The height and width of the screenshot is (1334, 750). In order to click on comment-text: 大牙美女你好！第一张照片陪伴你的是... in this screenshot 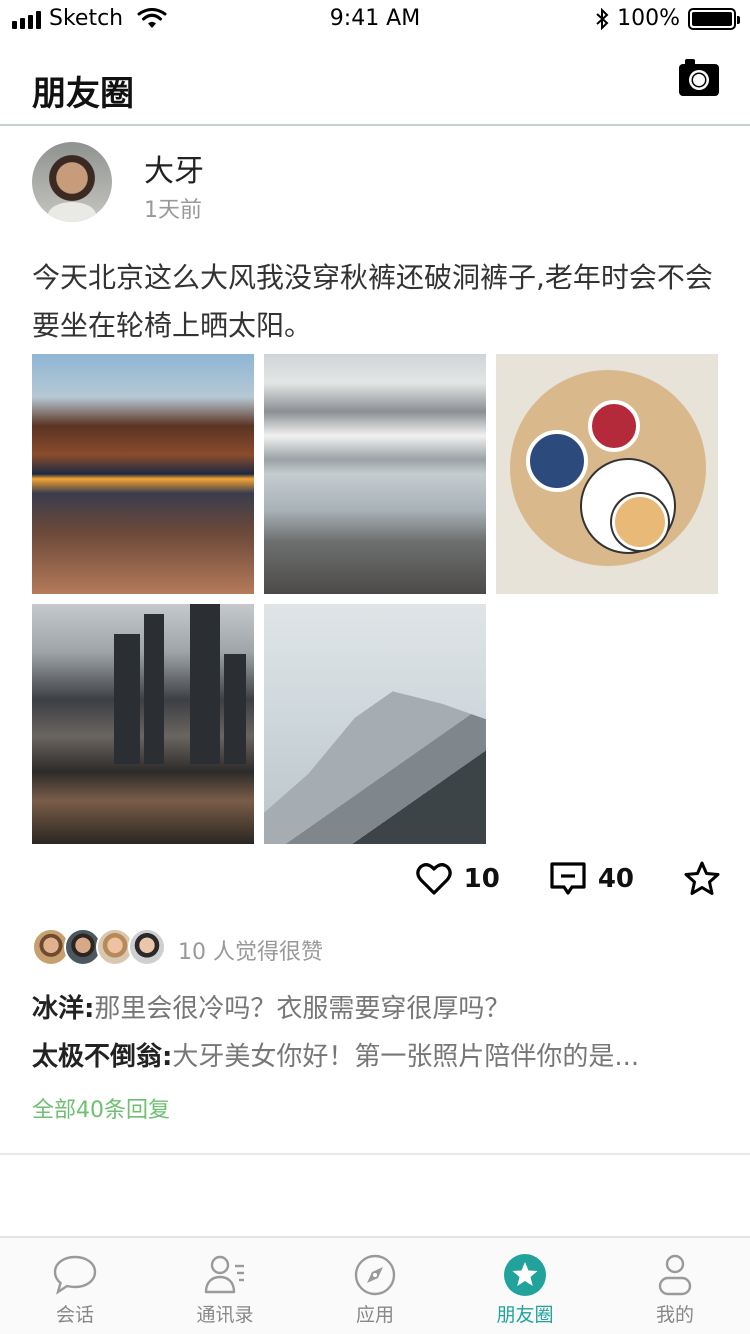, I will do `click(406, 1057)`.